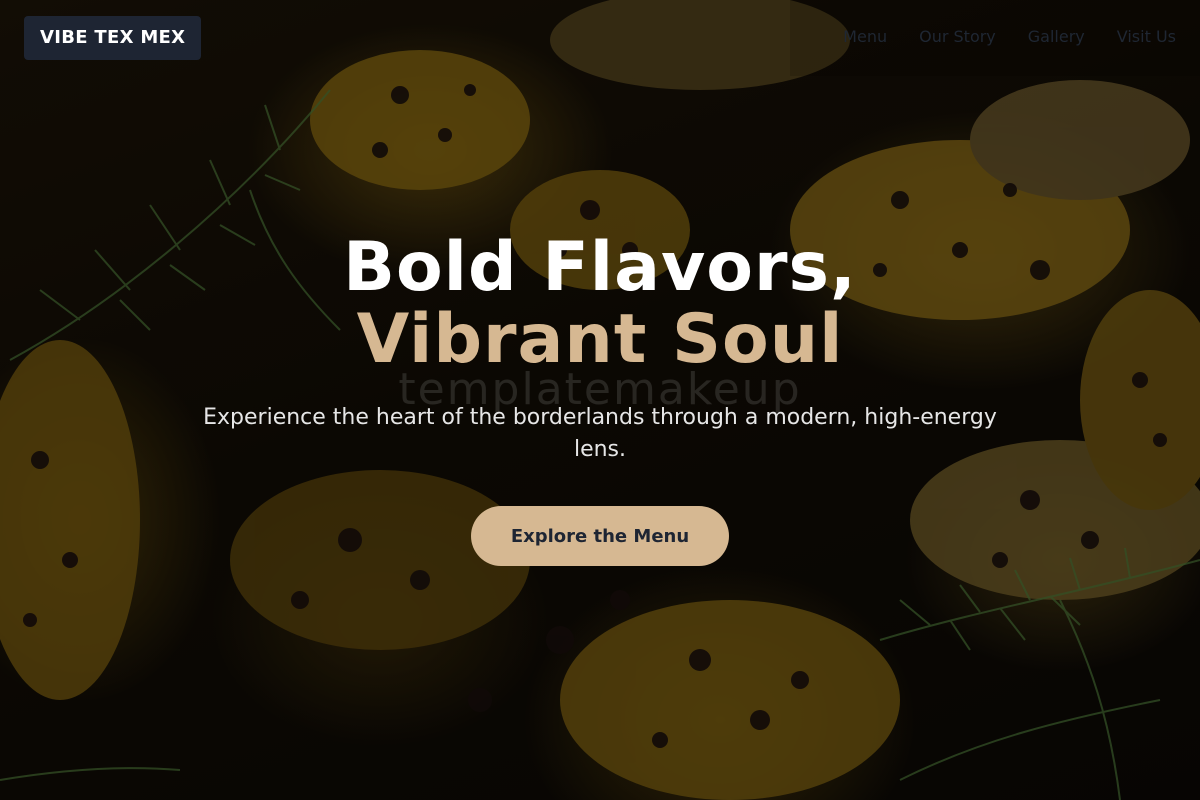 This screenshot has height=800, width=1200. Describe the element at coordinates (957, 37) in the screenshot. I see `nav-link-our-story: Our Story` at that location.